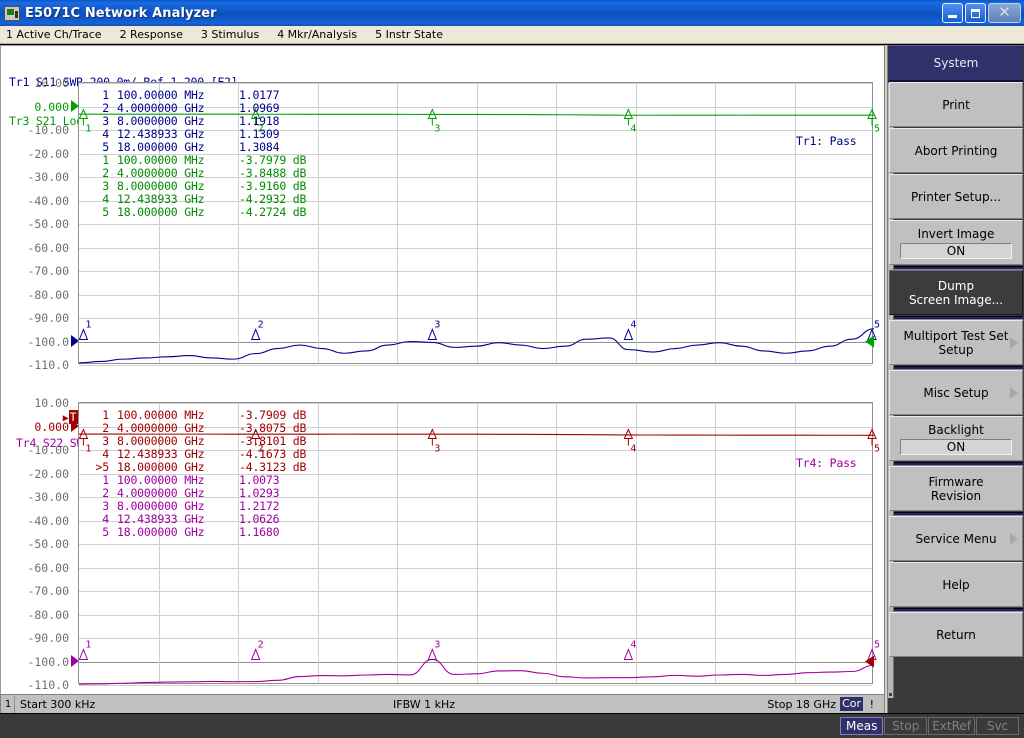 The width and height of the screenshot is (1024, 738). I want to click on close-icon: ✕, so click(1004, 11).